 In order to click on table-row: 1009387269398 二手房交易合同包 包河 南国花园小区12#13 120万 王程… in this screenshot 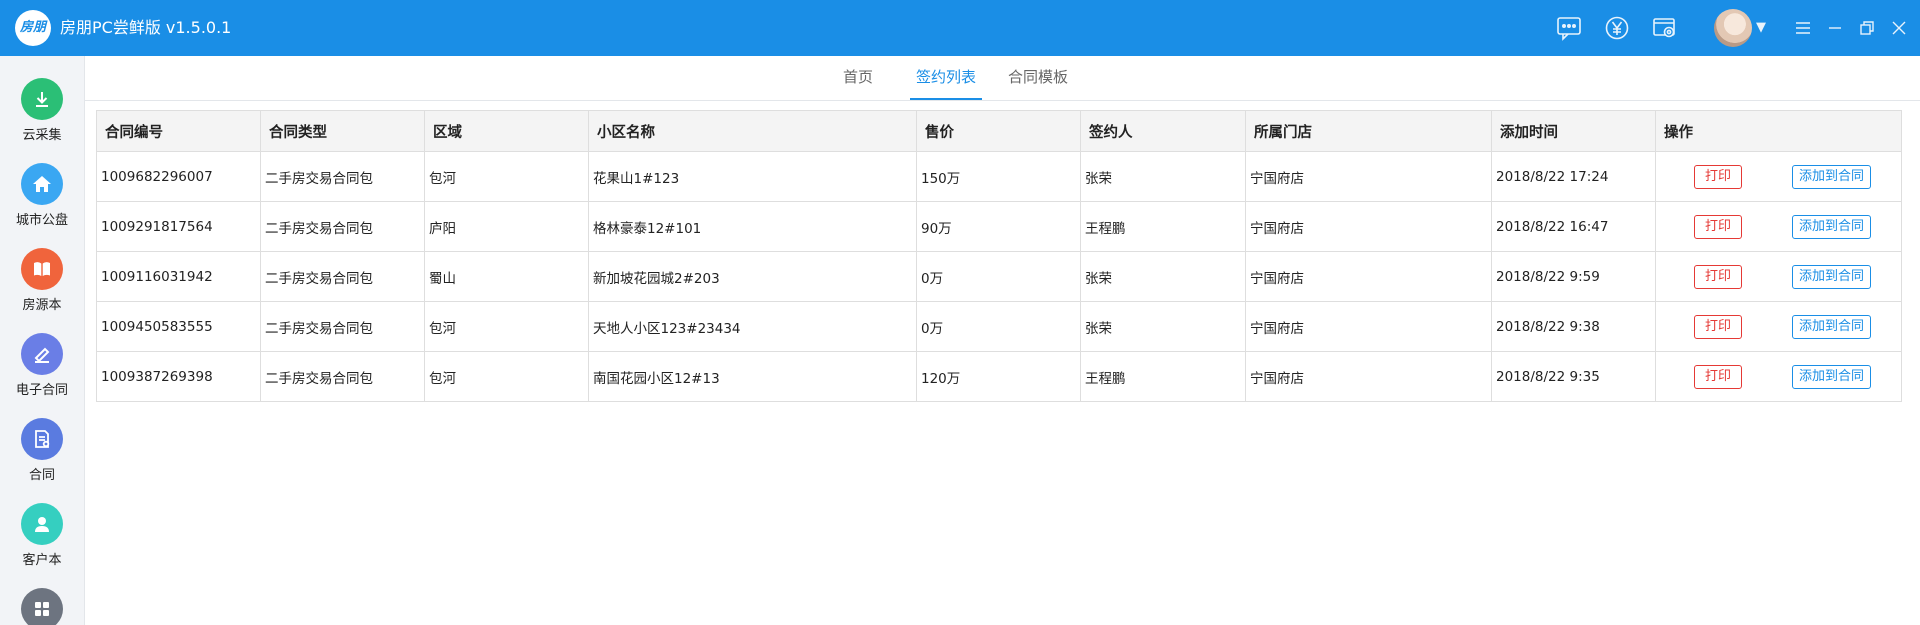, I will do `click(999, 376)`.